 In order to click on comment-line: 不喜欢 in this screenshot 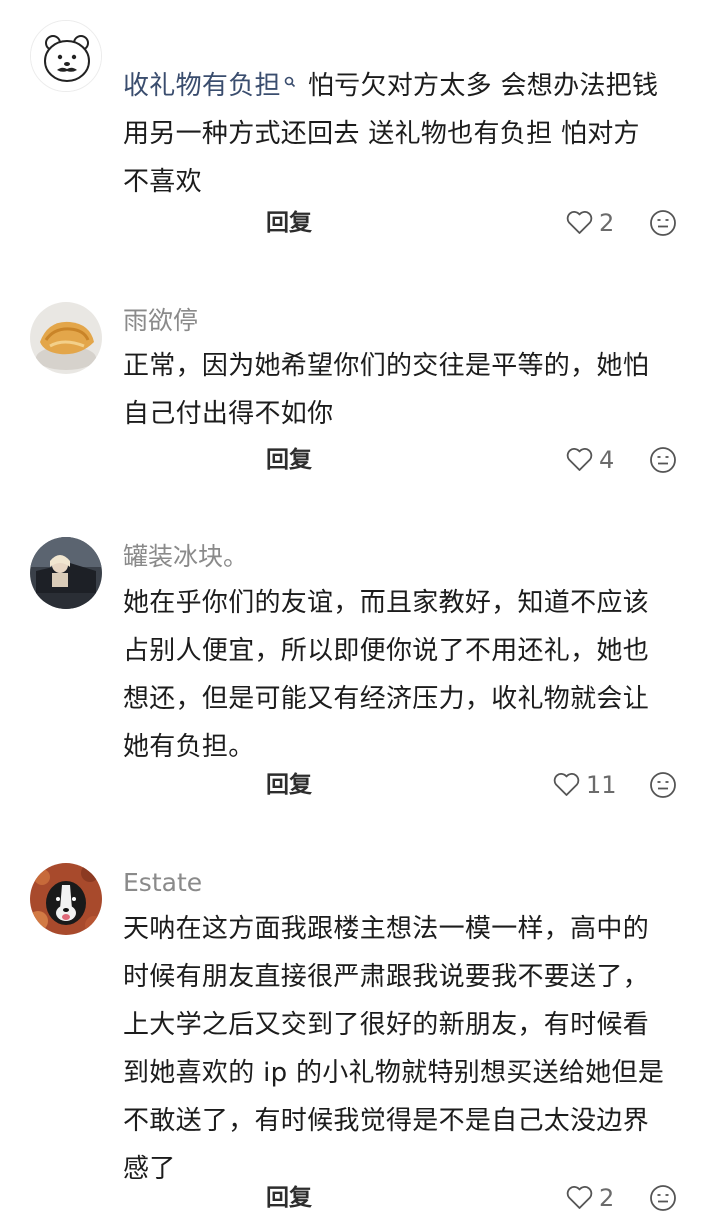, I will do `click(162, 182)`.